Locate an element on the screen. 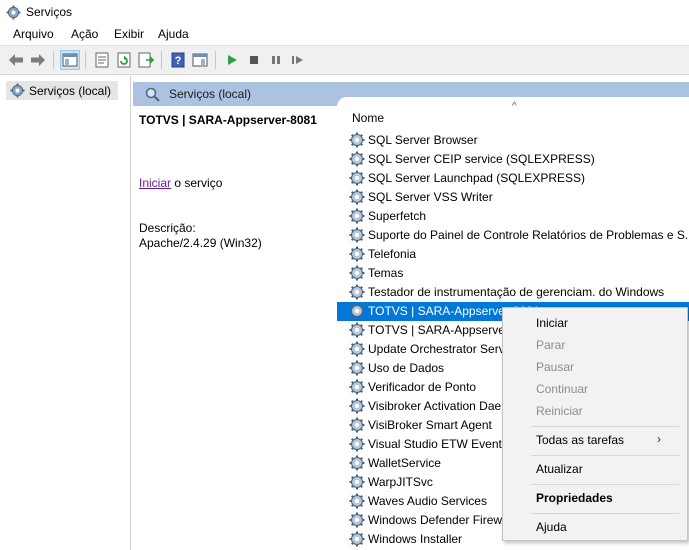 The height and width of the screenshot is (550, 689). properties-icon is located at coordinates (102, 60).